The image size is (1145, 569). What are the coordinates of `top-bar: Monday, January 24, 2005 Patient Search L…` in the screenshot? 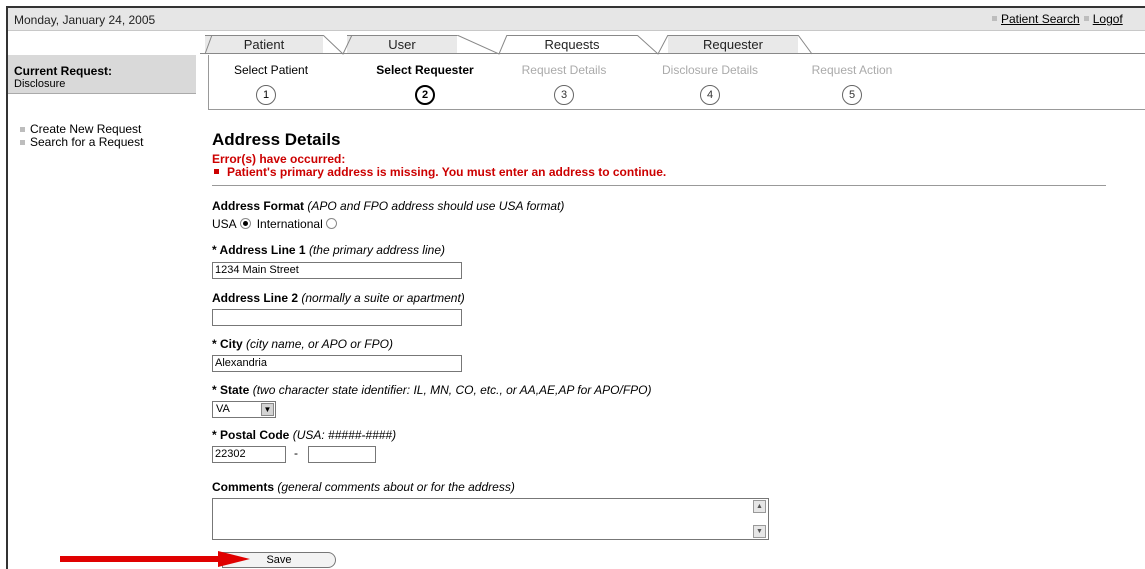 It's located at (576, 19).